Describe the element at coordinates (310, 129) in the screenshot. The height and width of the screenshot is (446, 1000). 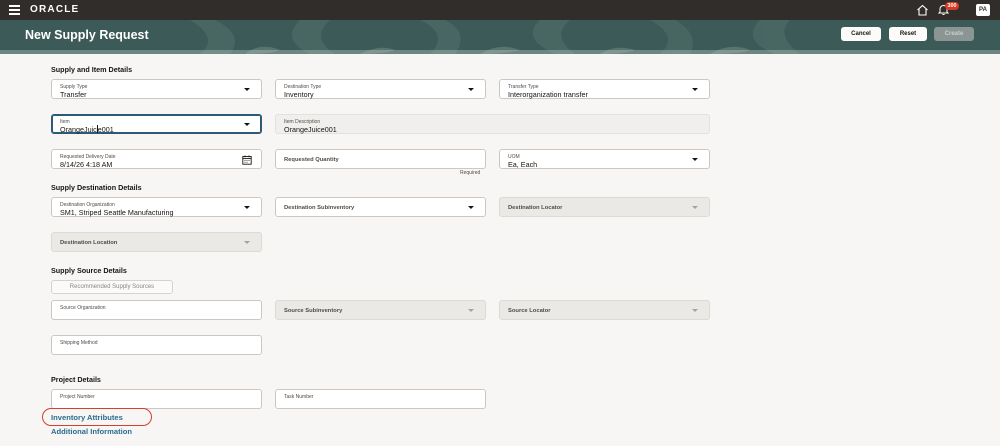
I see `item-description-value: OrangeJuice001` at that location.